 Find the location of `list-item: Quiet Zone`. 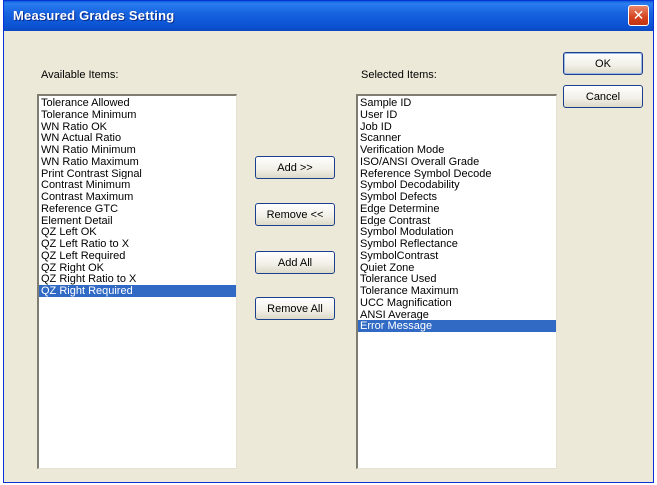

list-item: Quiet Zone is located at coordinates (457, 268).